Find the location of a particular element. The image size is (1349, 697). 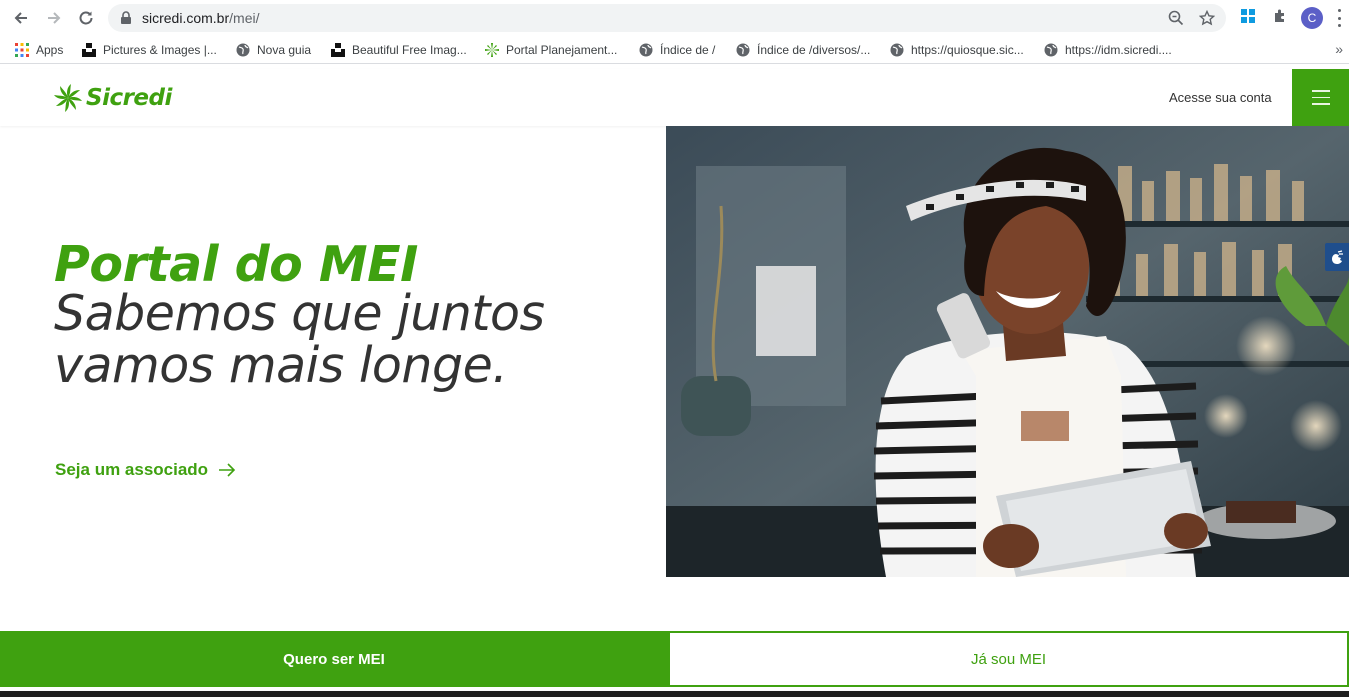

back-arrow-icon is located at coordinates (20, 18).